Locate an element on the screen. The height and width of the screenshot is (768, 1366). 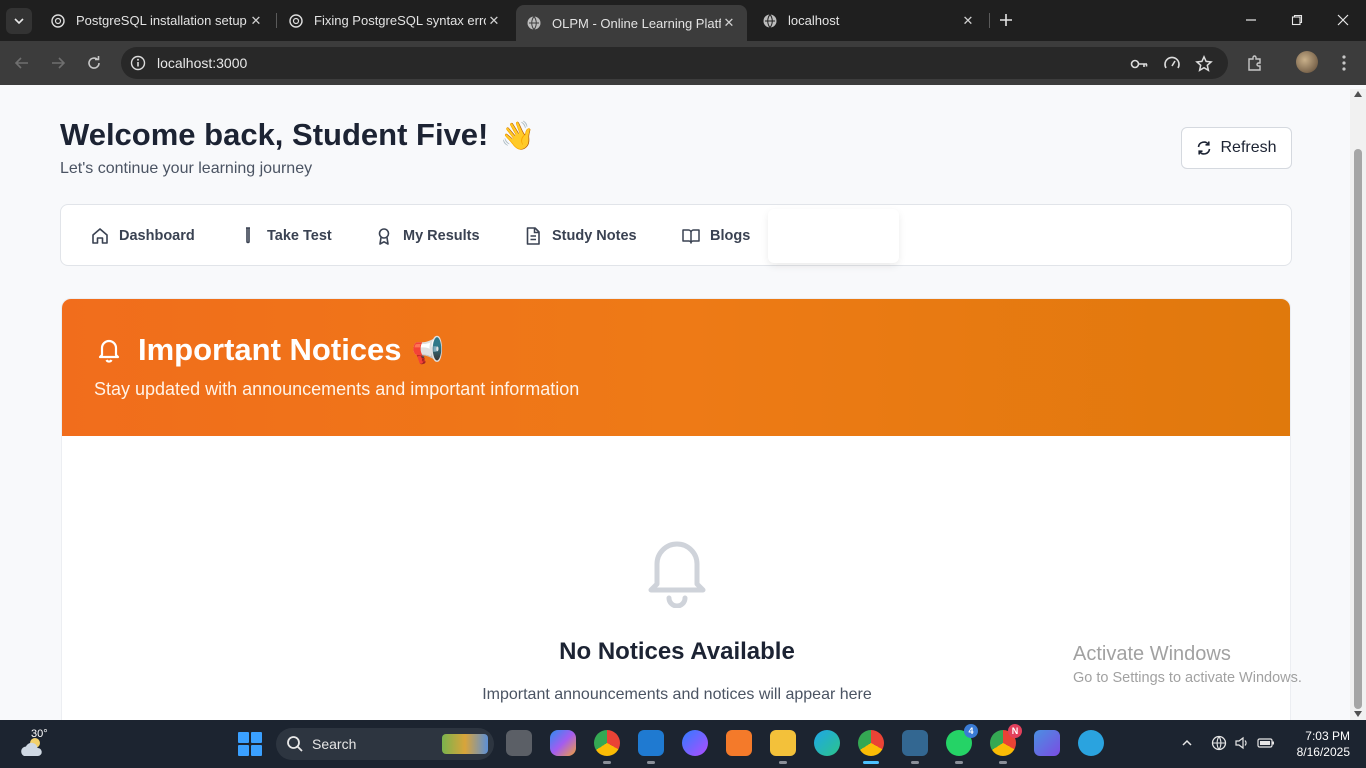
file-explorer-icon is located at coordinates (783, 747).